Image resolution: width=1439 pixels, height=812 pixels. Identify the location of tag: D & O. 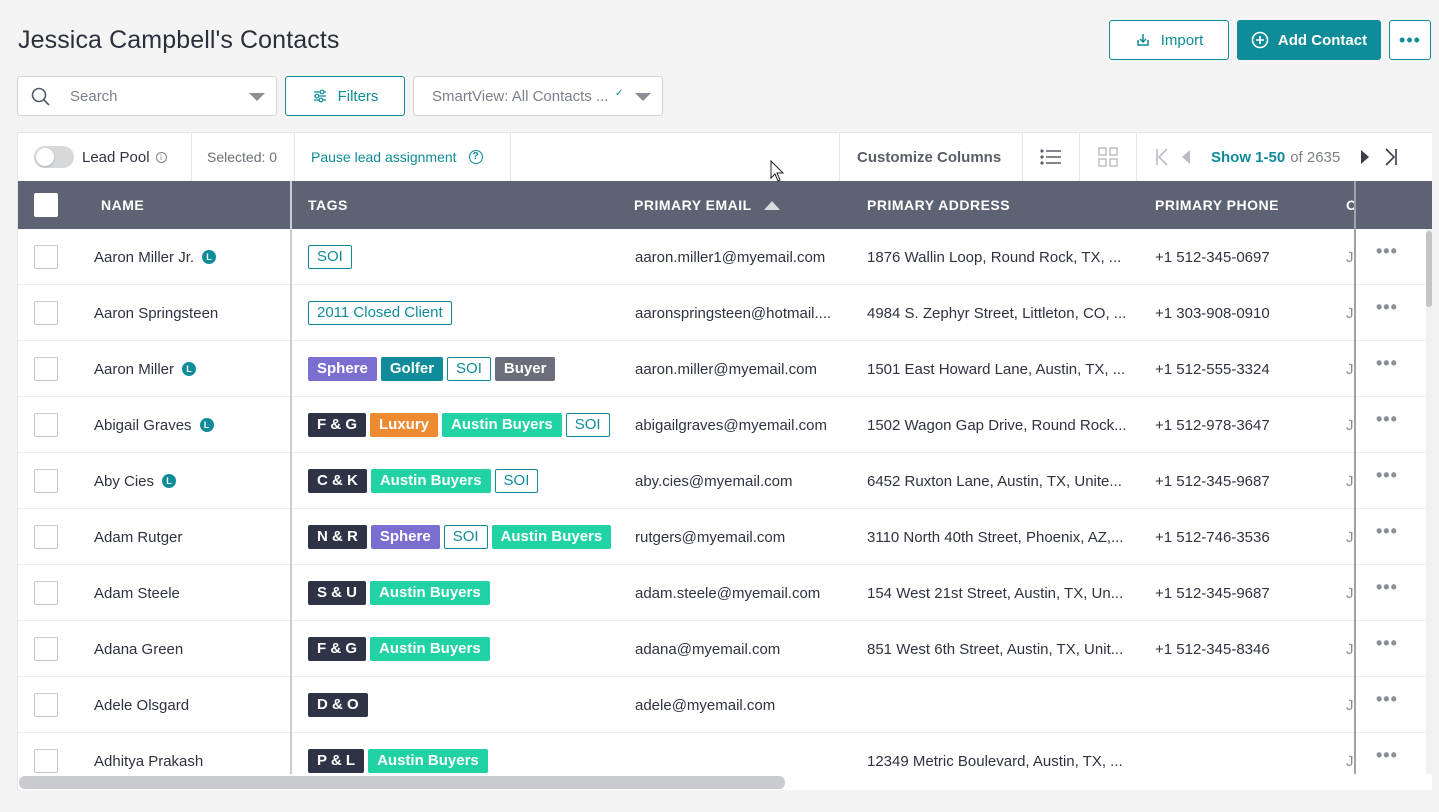
(338, 705).